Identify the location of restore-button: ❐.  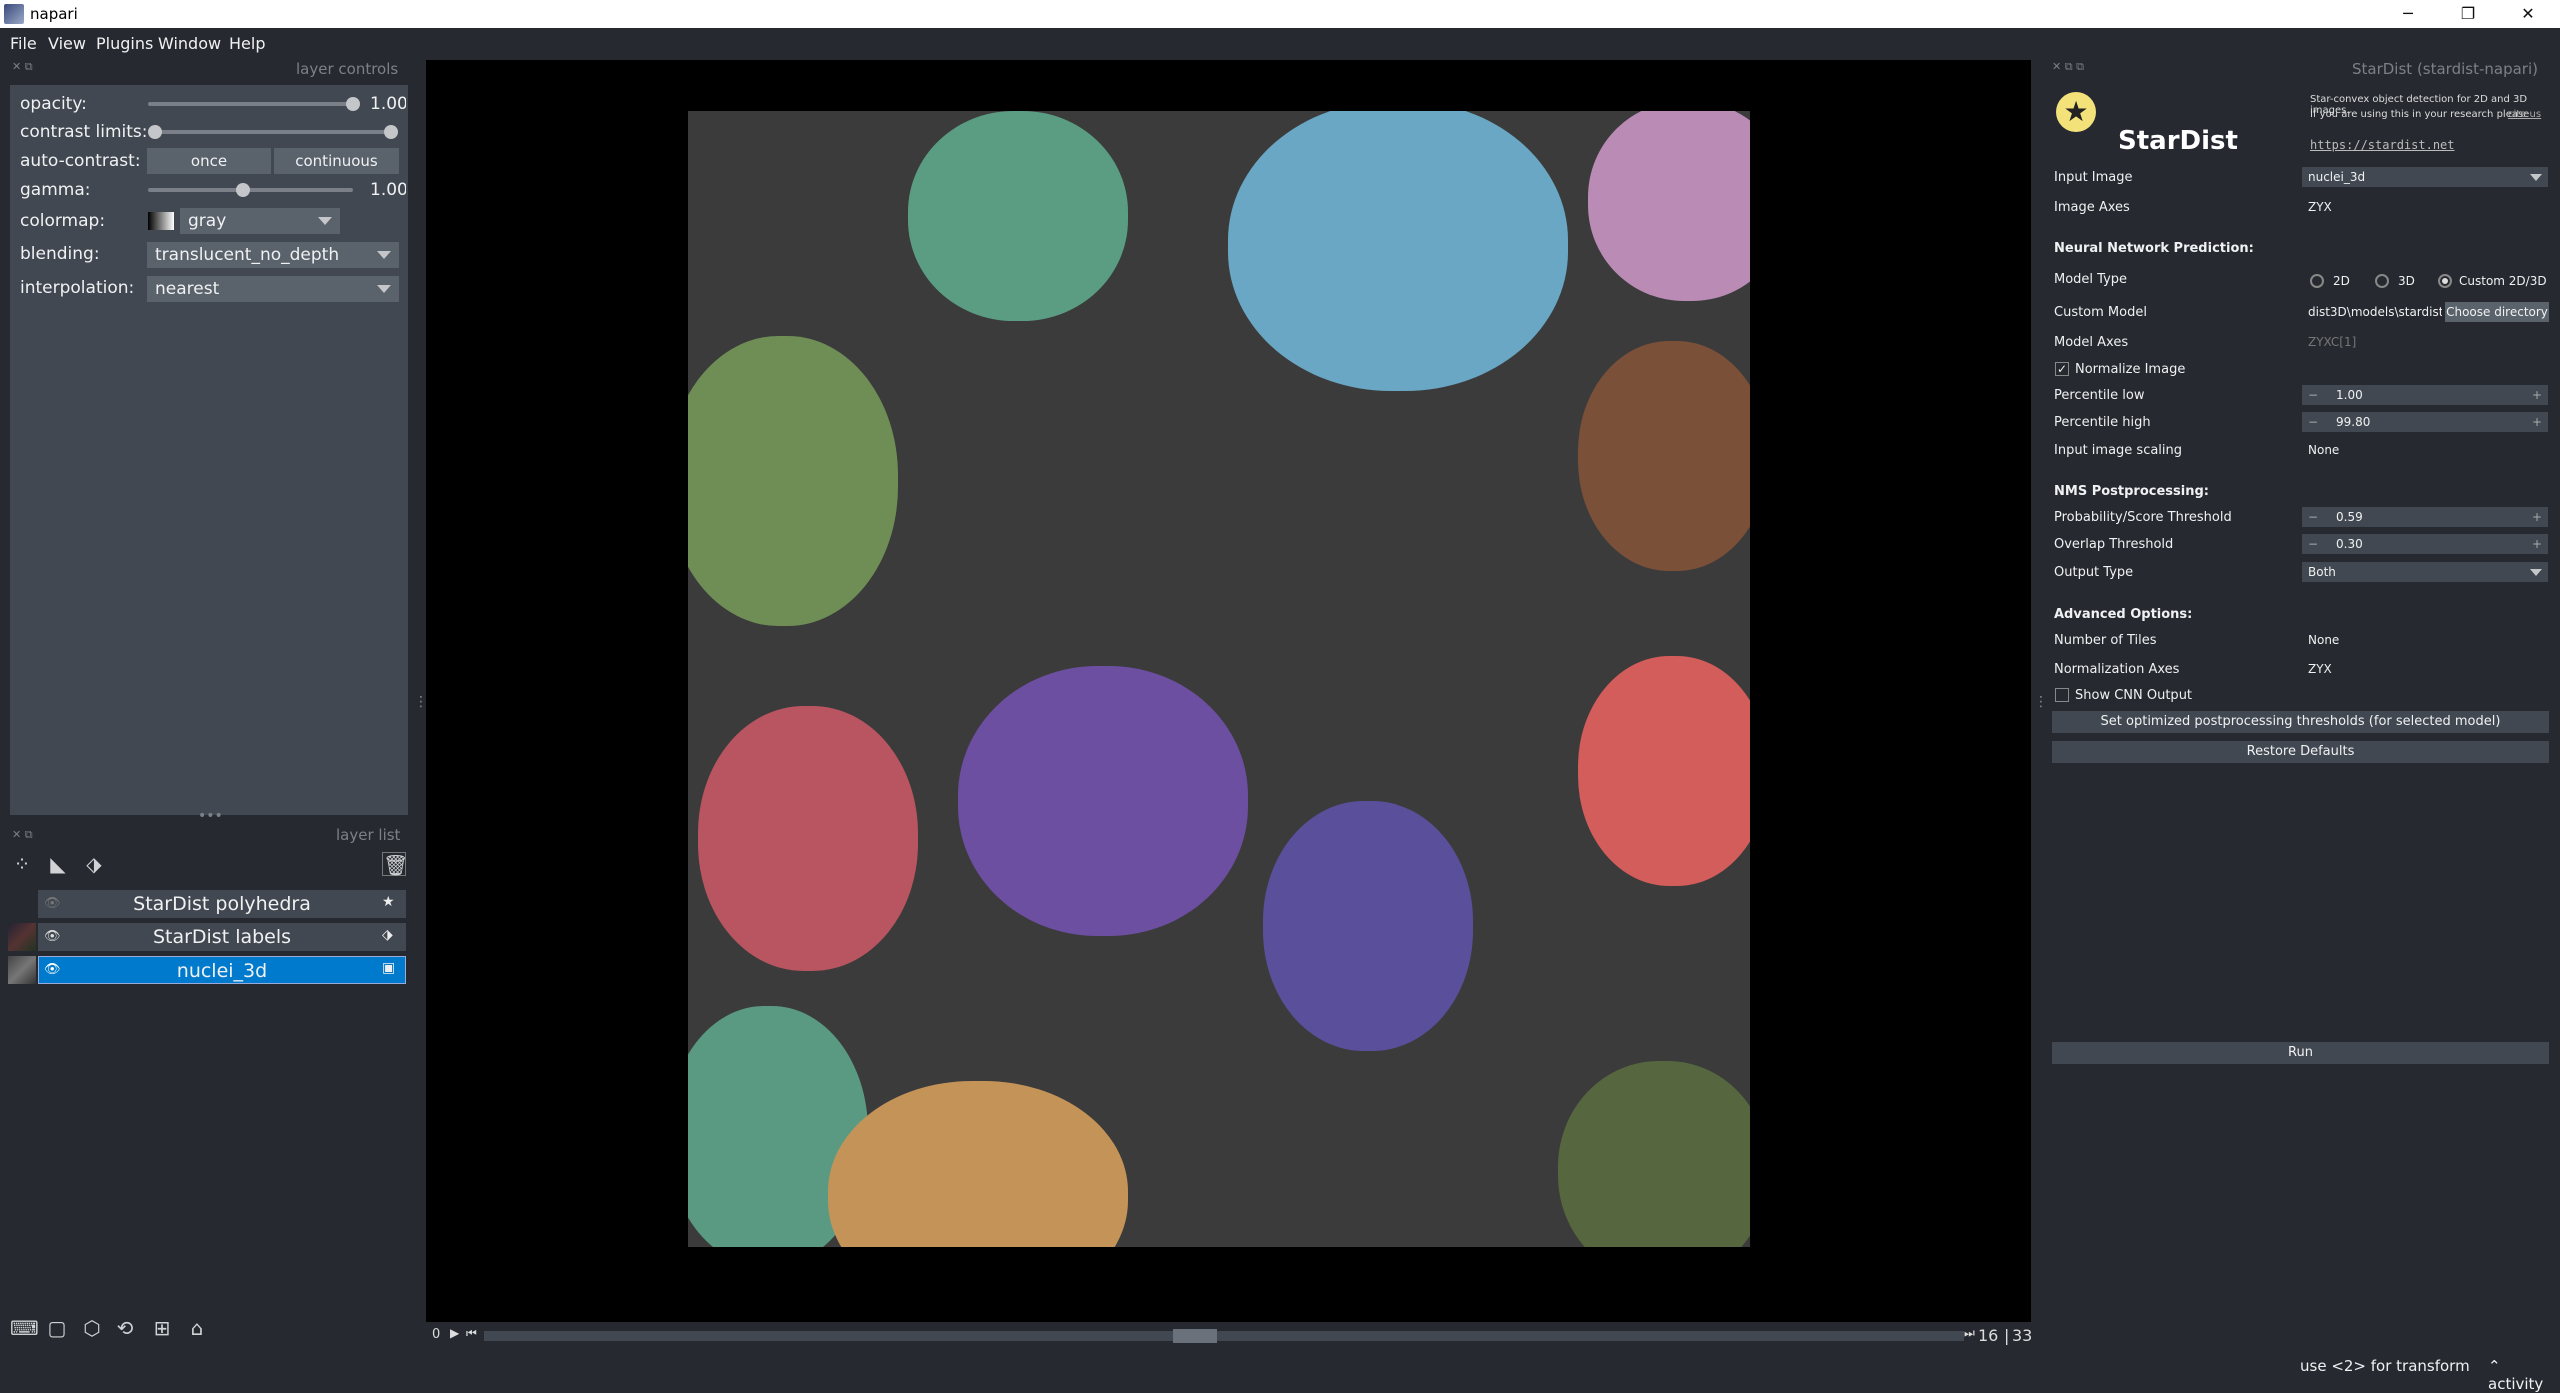
(2468, 14).